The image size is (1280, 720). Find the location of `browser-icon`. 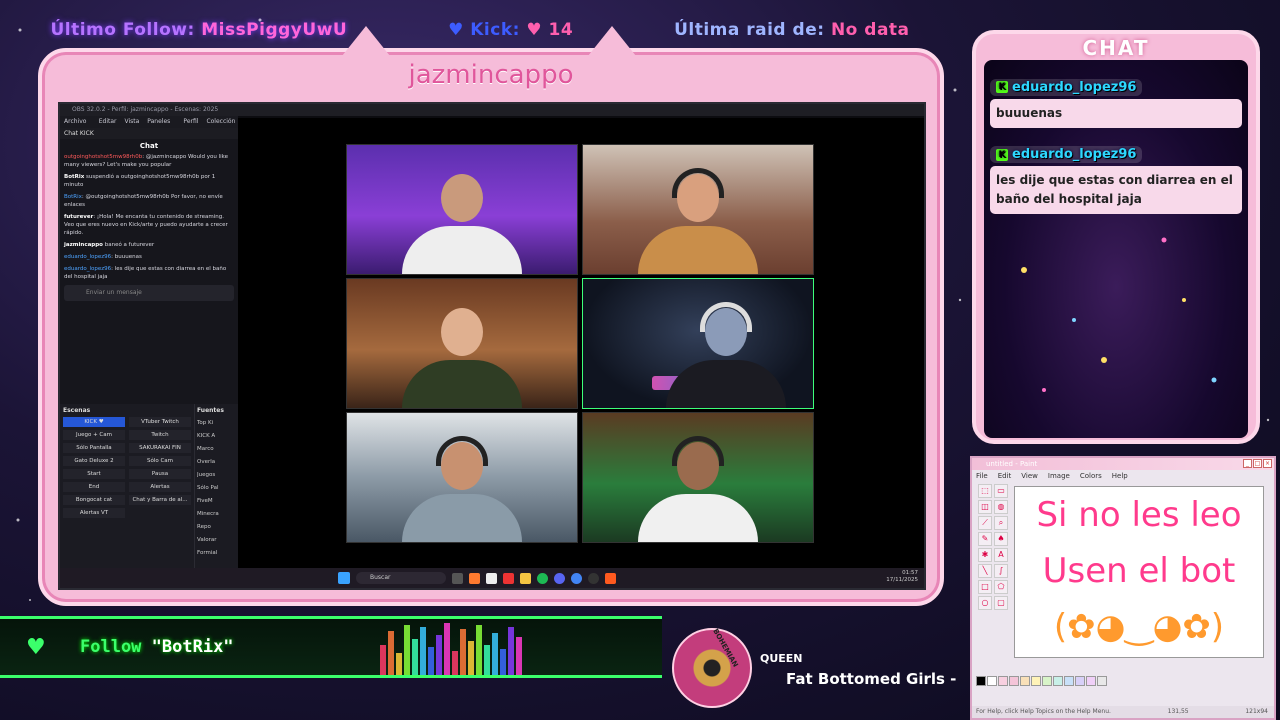

browser-icon is located at coordinates (474, 578).